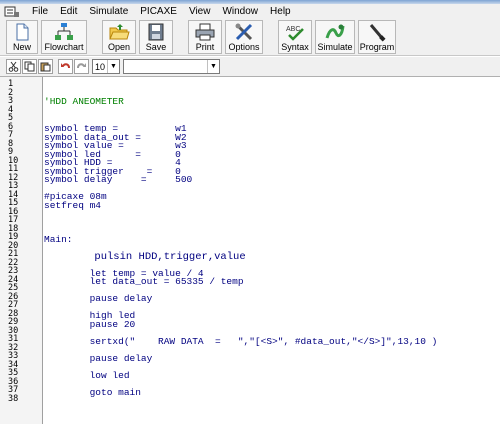 This screenshot has height=424, width=500. Describe the element at coordinates (205, 47) in the screenshot. I see `print-label: Print` at that location.